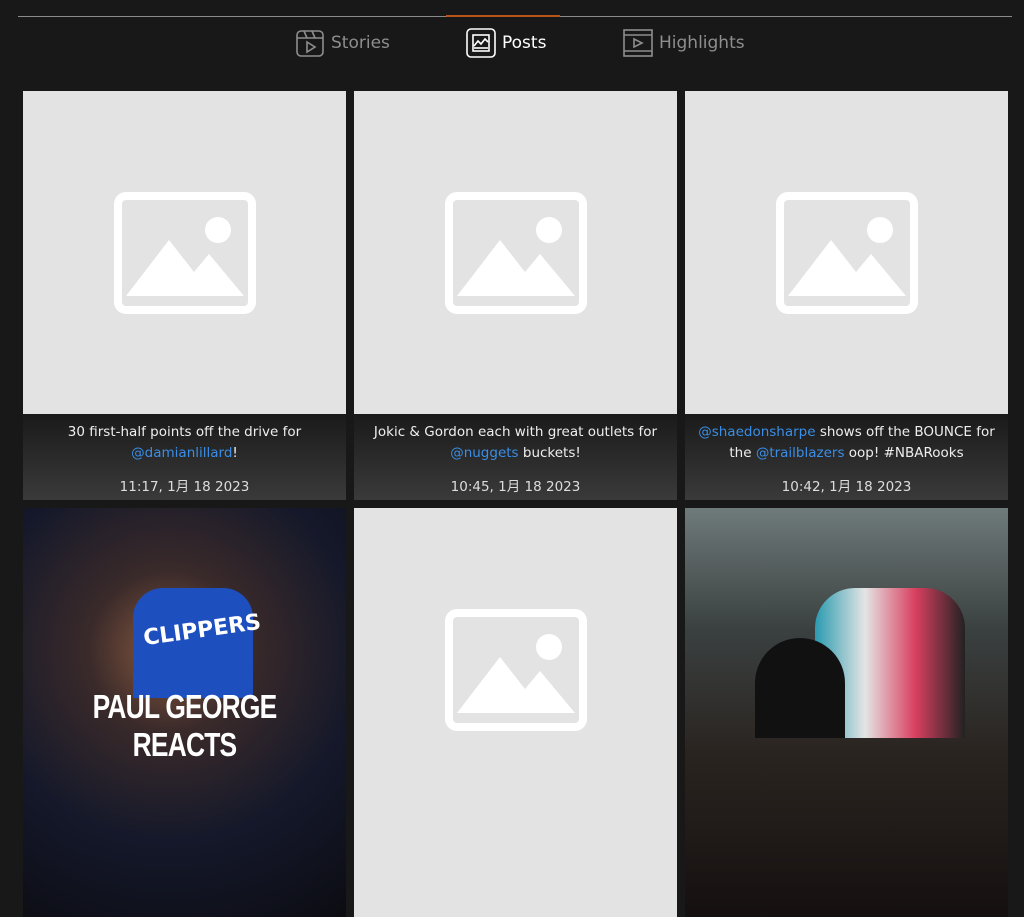 Image resolution: width=1024 pixels, height=917 pixels. What do you see at coordinates (484, 453) in the screenshot?
I see `mention-link: @nuggets` at bounding box center [484, 453].